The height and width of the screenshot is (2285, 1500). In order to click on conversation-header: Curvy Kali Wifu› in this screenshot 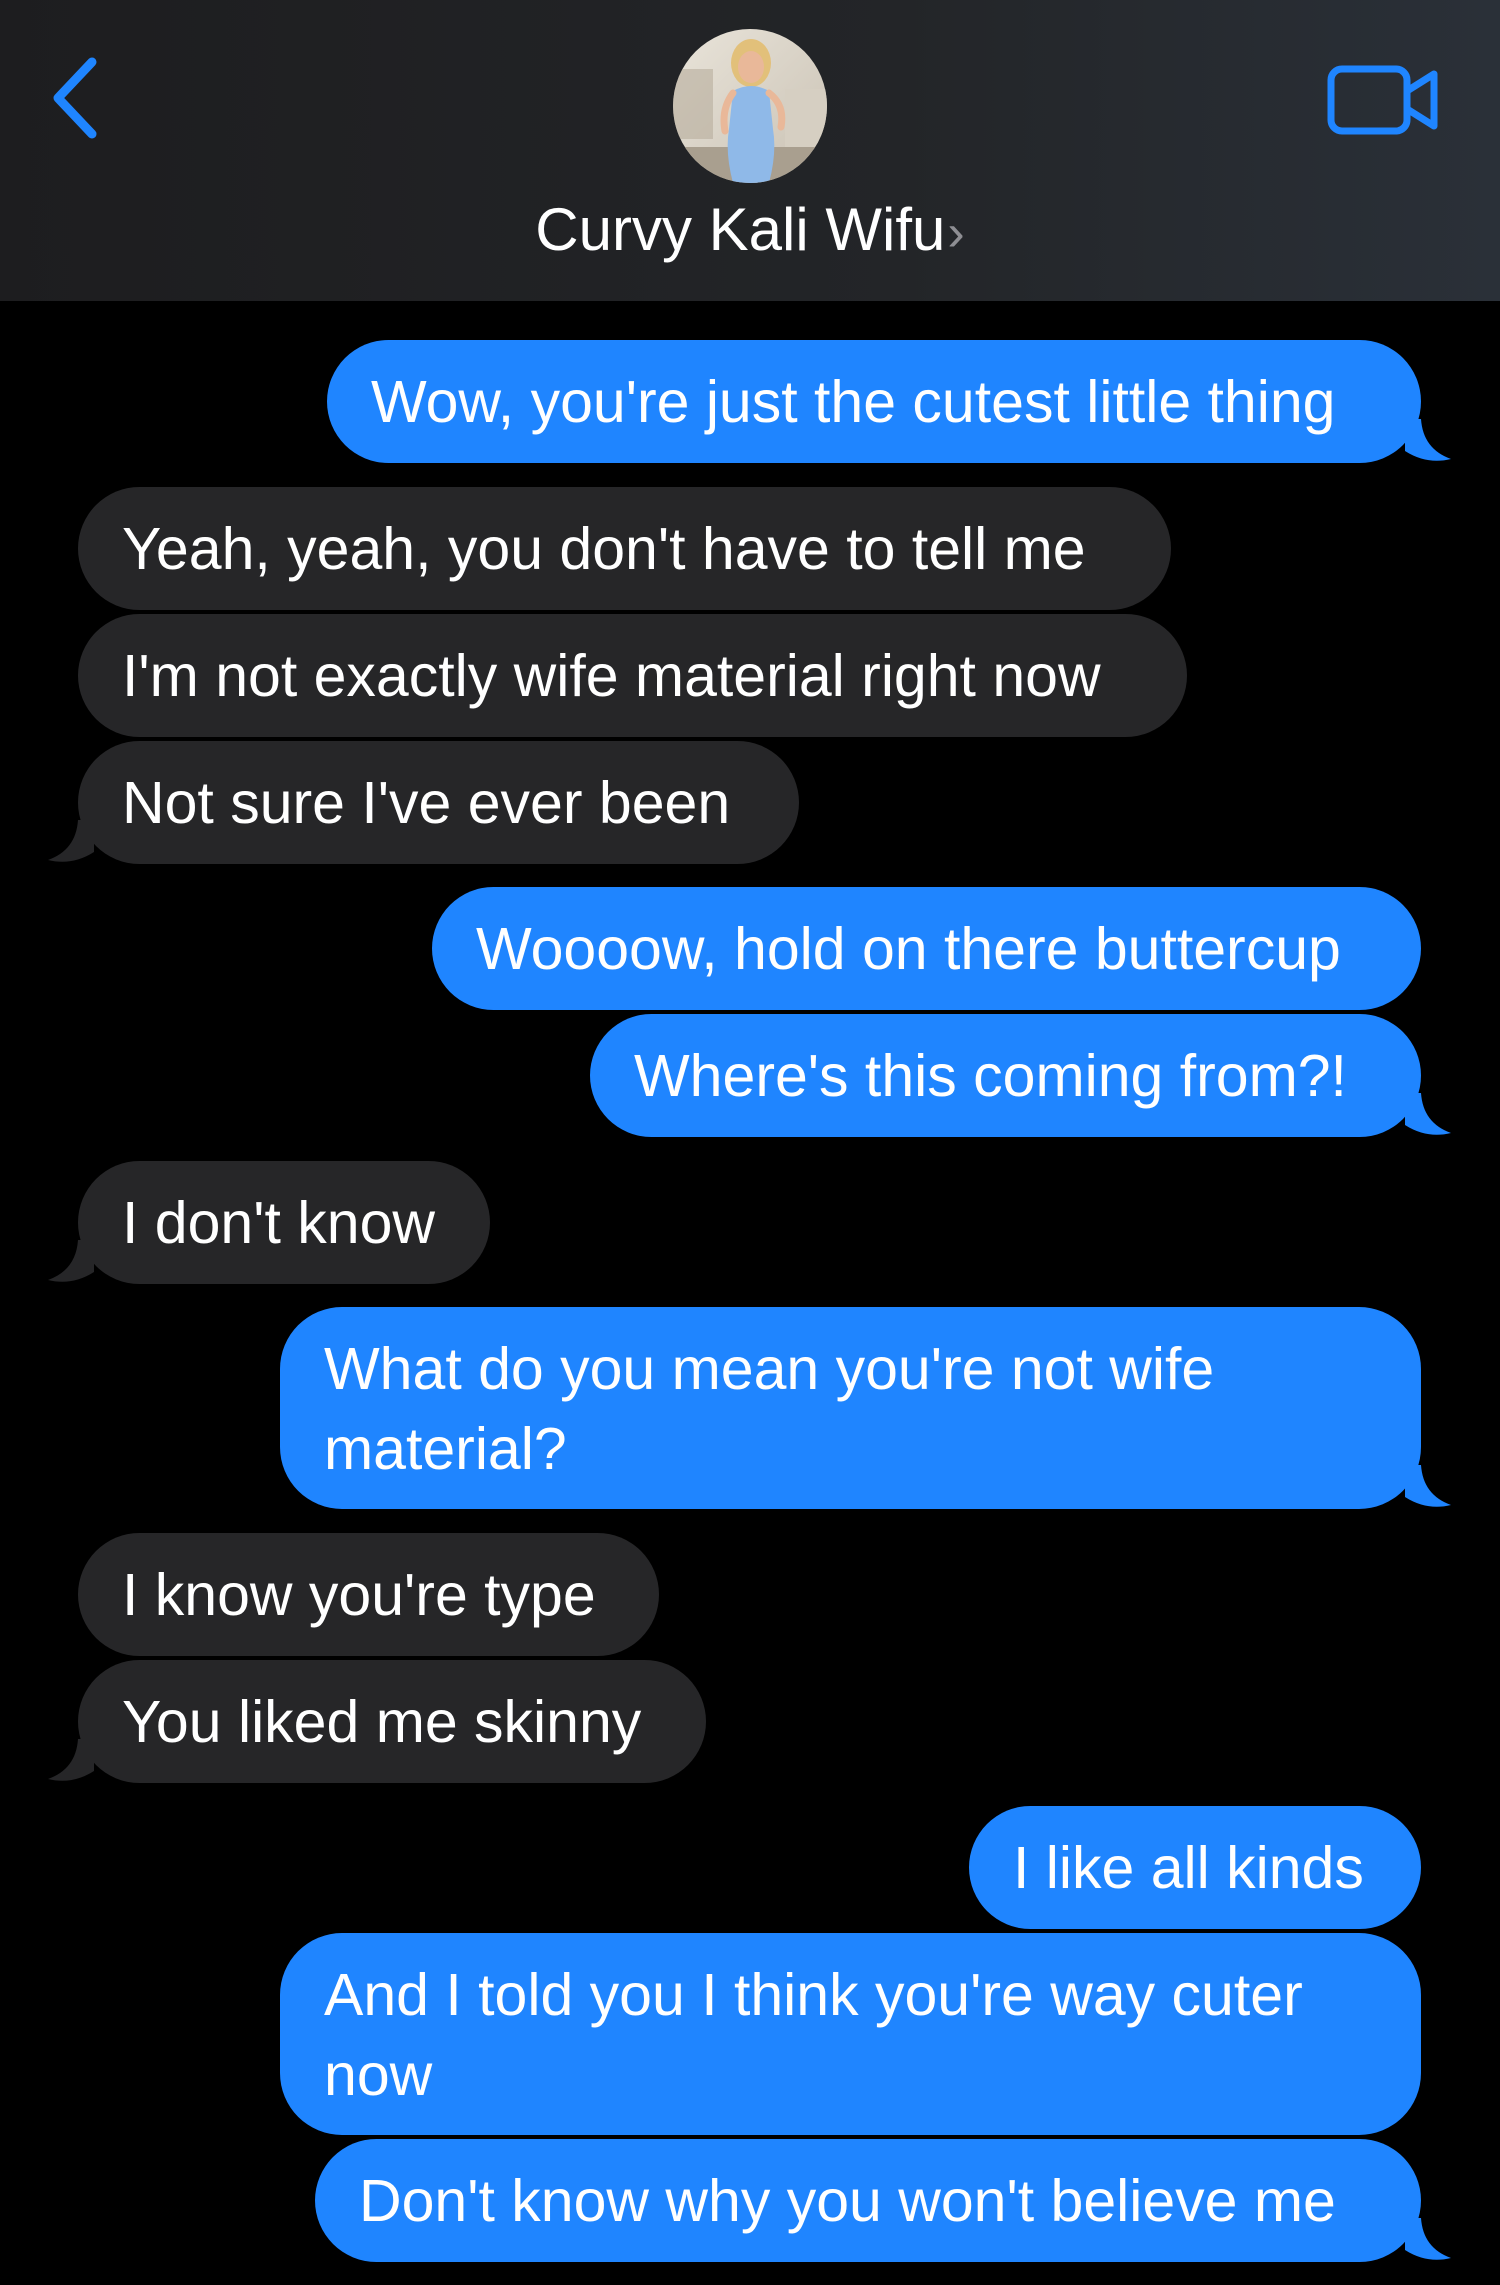, I will do `click(750, 150)`.